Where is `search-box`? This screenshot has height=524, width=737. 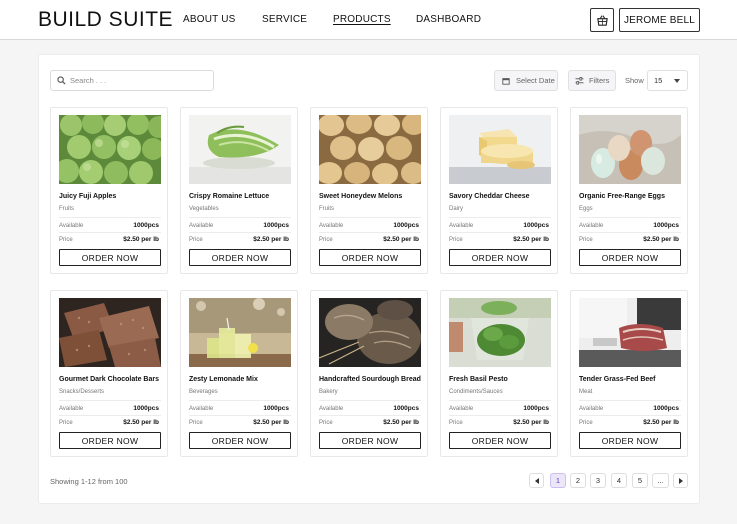 search-box is located at coordinates (132, 80).